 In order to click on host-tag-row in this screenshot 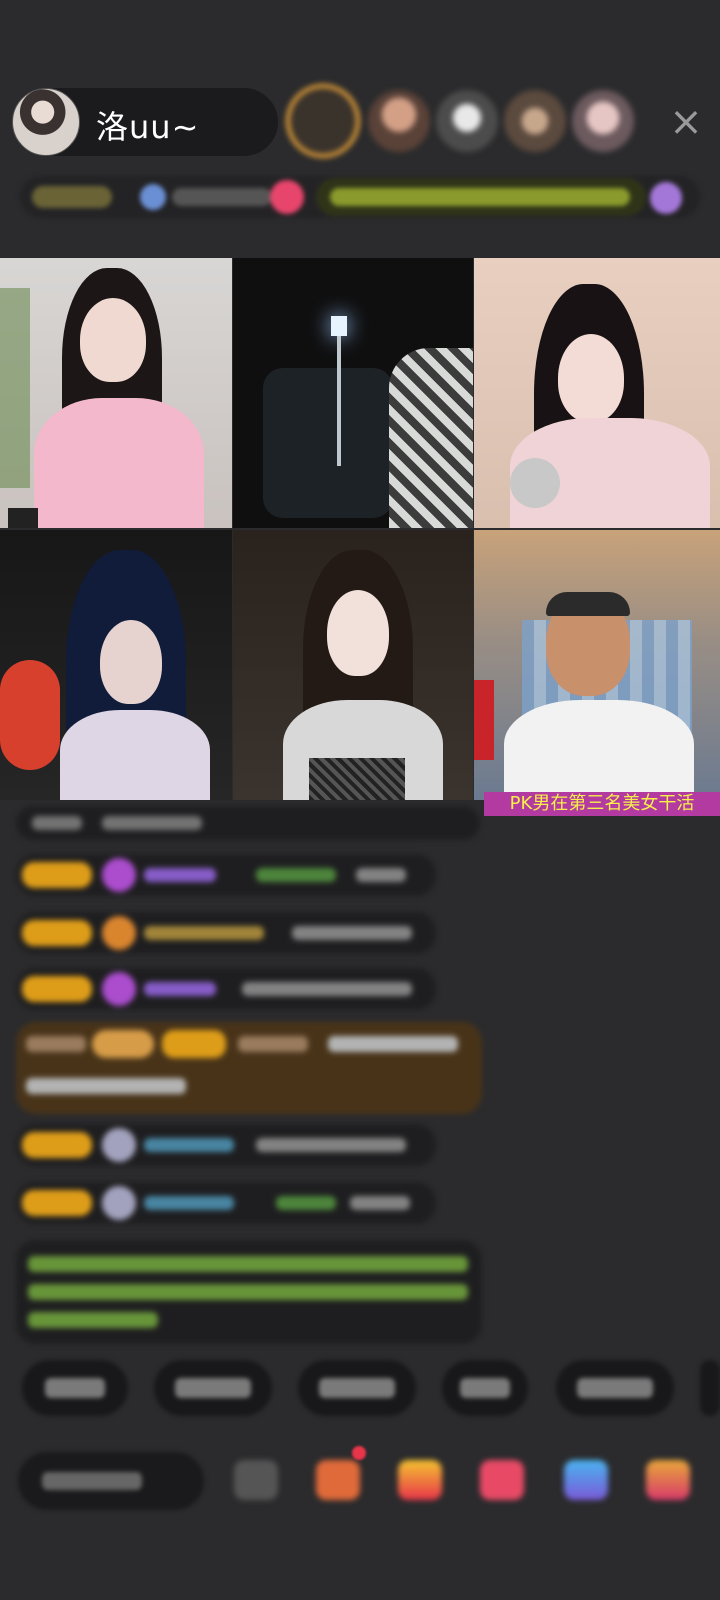, I will do `click(360, 197)`.